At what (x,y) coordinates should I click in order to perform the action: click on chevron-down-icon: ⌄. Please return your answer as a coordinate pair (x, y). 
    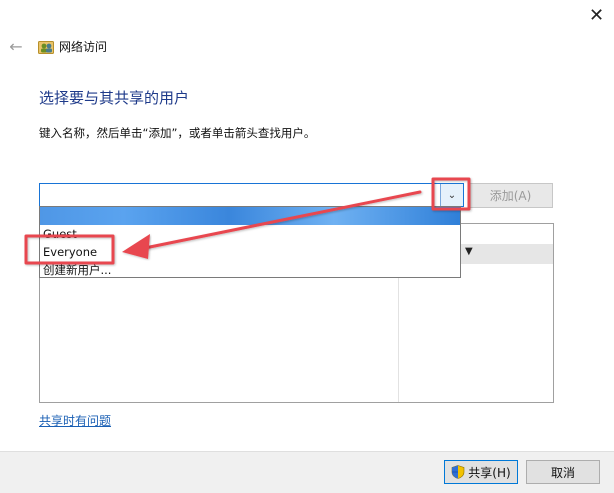
    Looking at the image, I should click on (452, 195).